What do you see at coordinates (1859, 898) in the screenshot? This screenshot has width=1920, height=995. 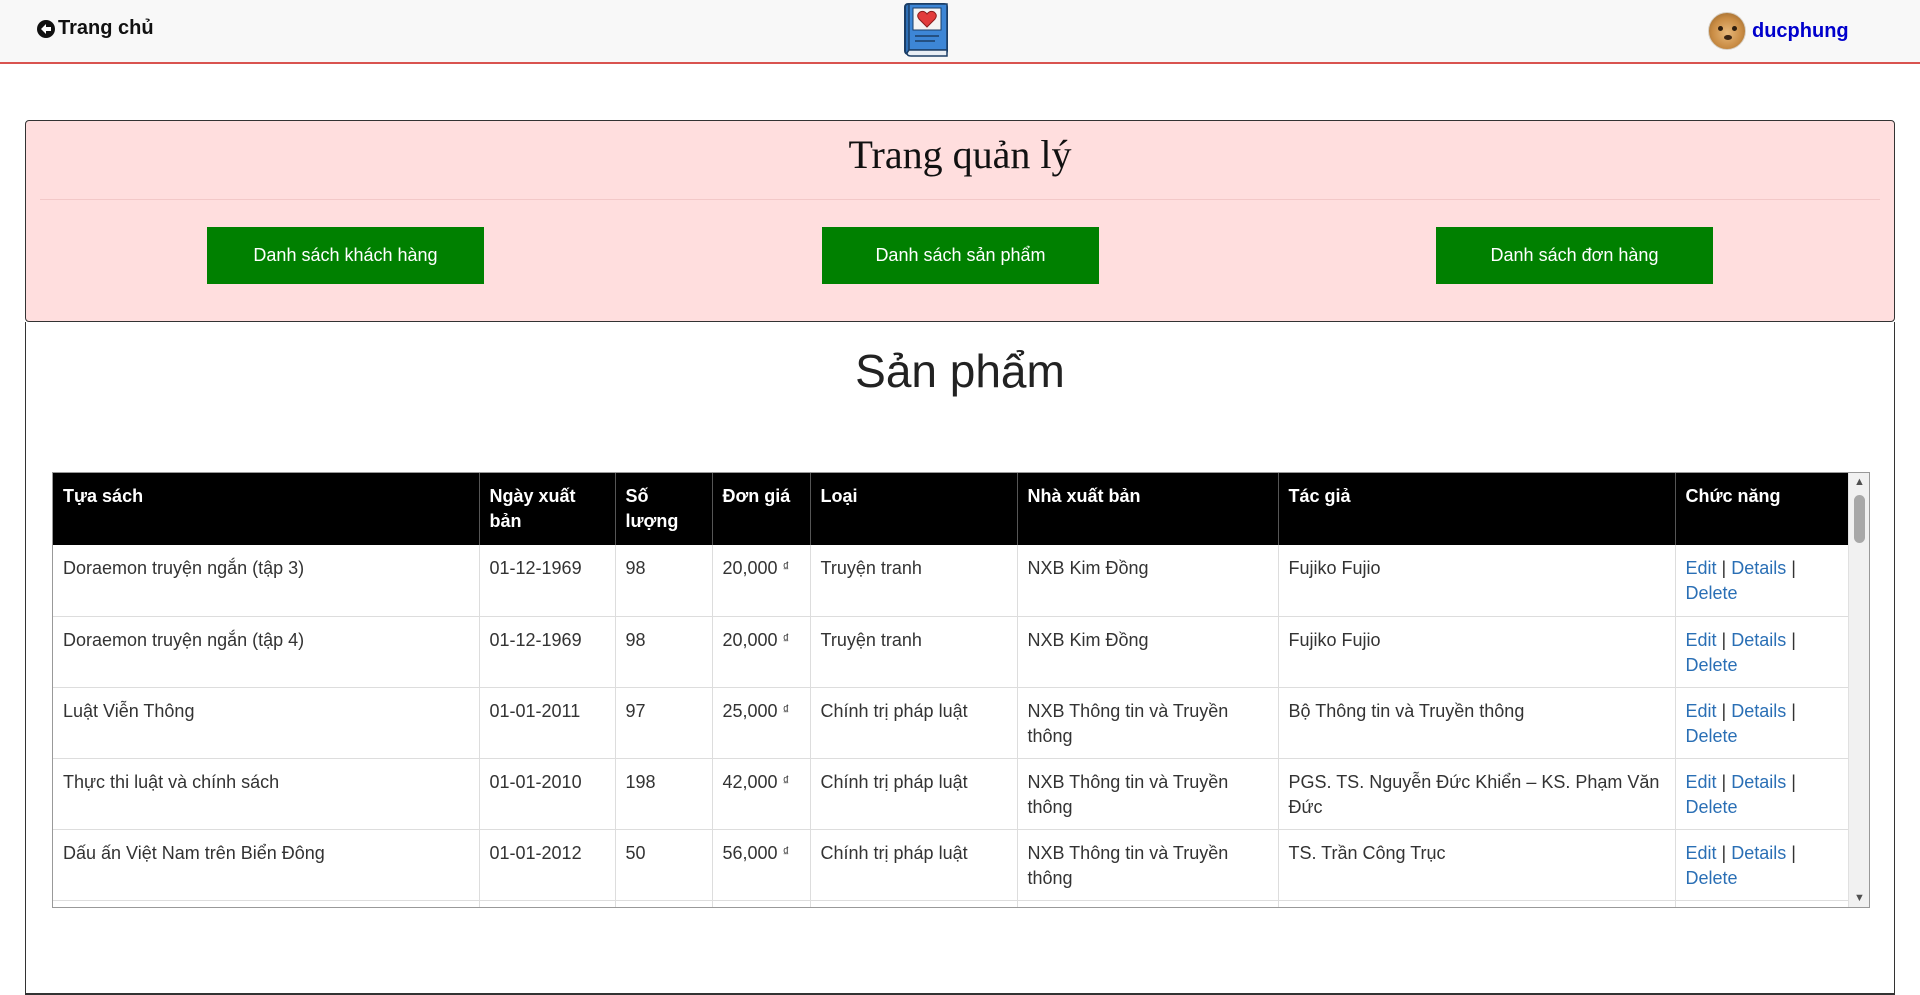 I see `triangle-down-icon: ▼` at bounding box center [1859, 898].